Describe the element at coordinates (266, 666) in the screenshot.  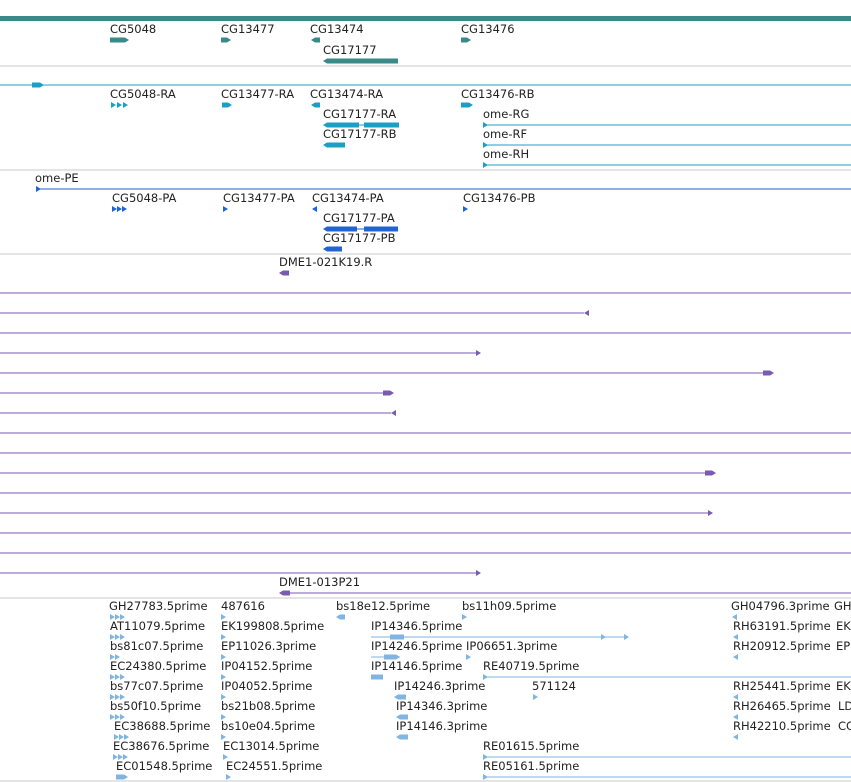
I see `est-label: IP04152.5prime` at that location.